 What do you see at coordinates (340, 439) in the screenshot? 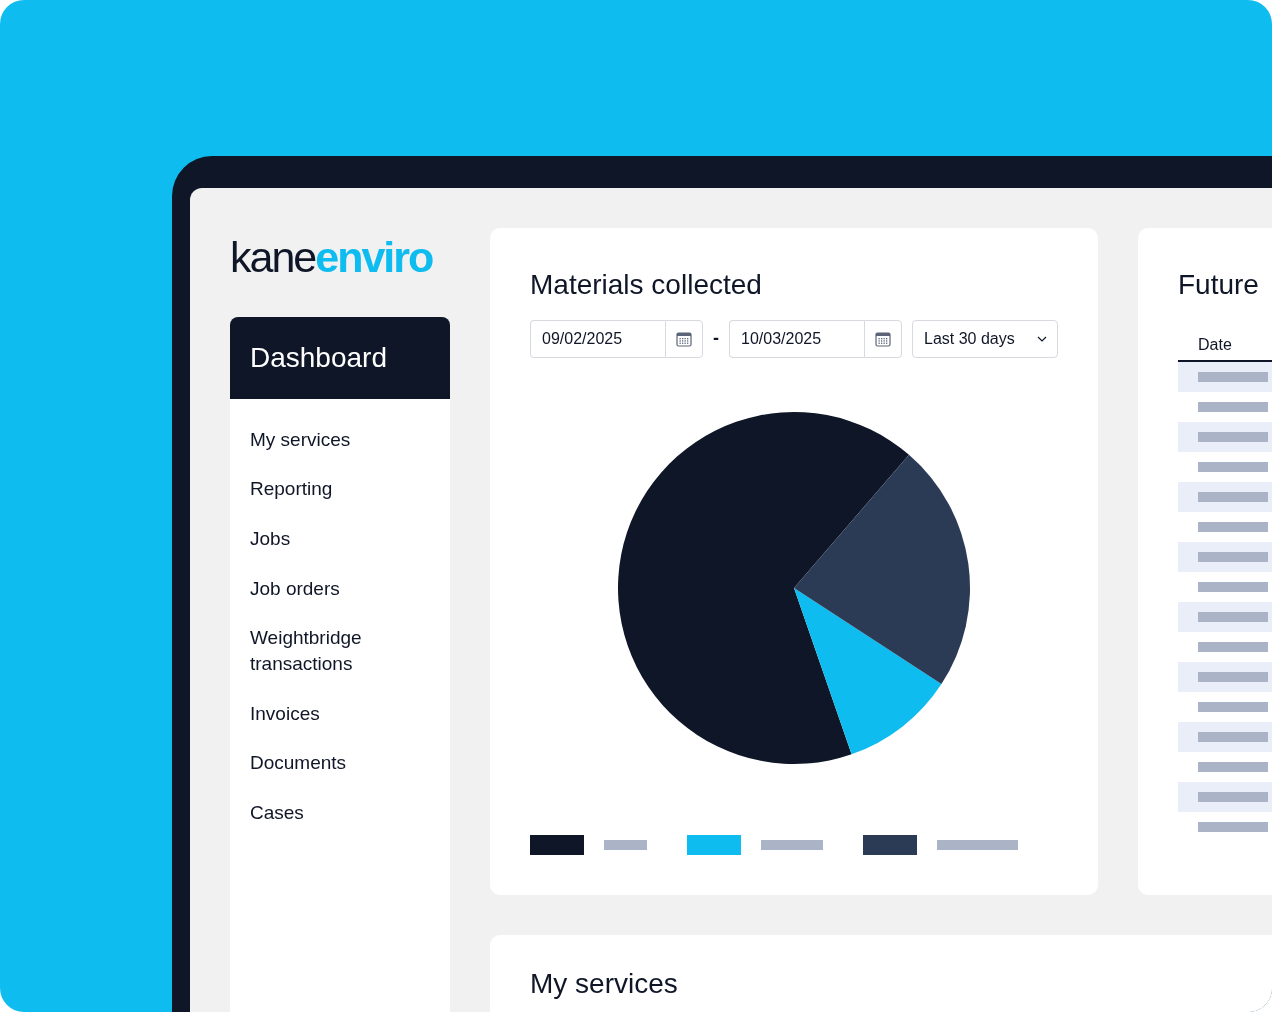
I see `sidebar-item: My services` at bounding box center [340, 439].